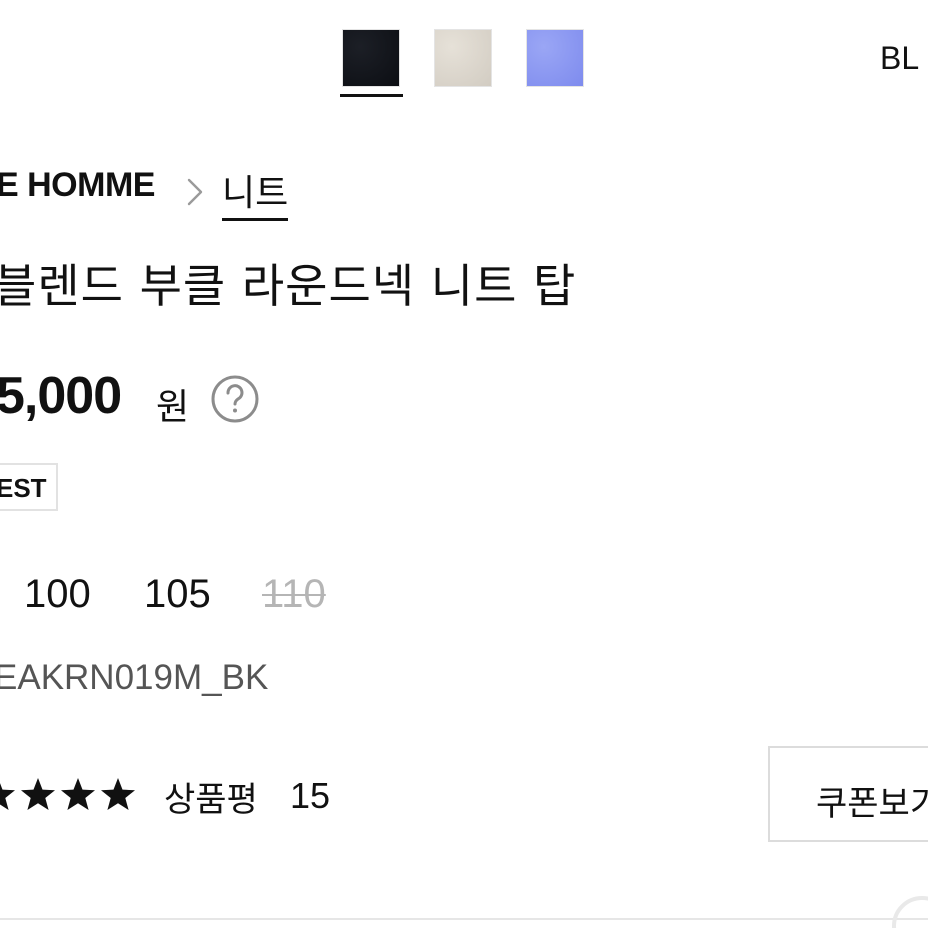  What do you see at coordinates (195, 192) in the screenshot?
I see `chevron-right-icon` at bounding box center [195, 192].